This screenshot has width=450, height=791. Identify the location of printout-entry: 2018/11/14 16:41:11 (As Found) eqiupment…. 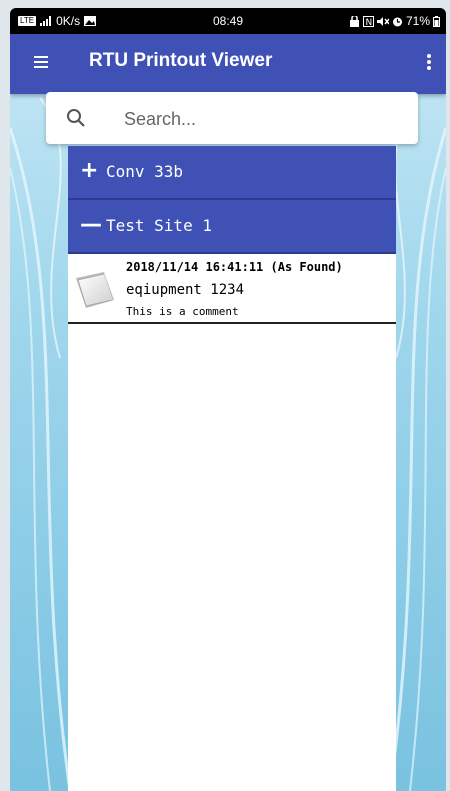
(232, 289).